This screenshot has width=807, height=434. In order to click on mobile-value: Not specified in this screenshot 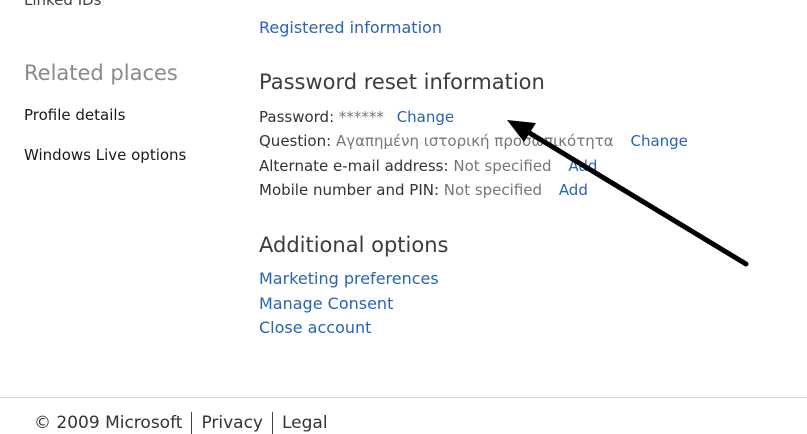, I will do `click(493, 190)`.